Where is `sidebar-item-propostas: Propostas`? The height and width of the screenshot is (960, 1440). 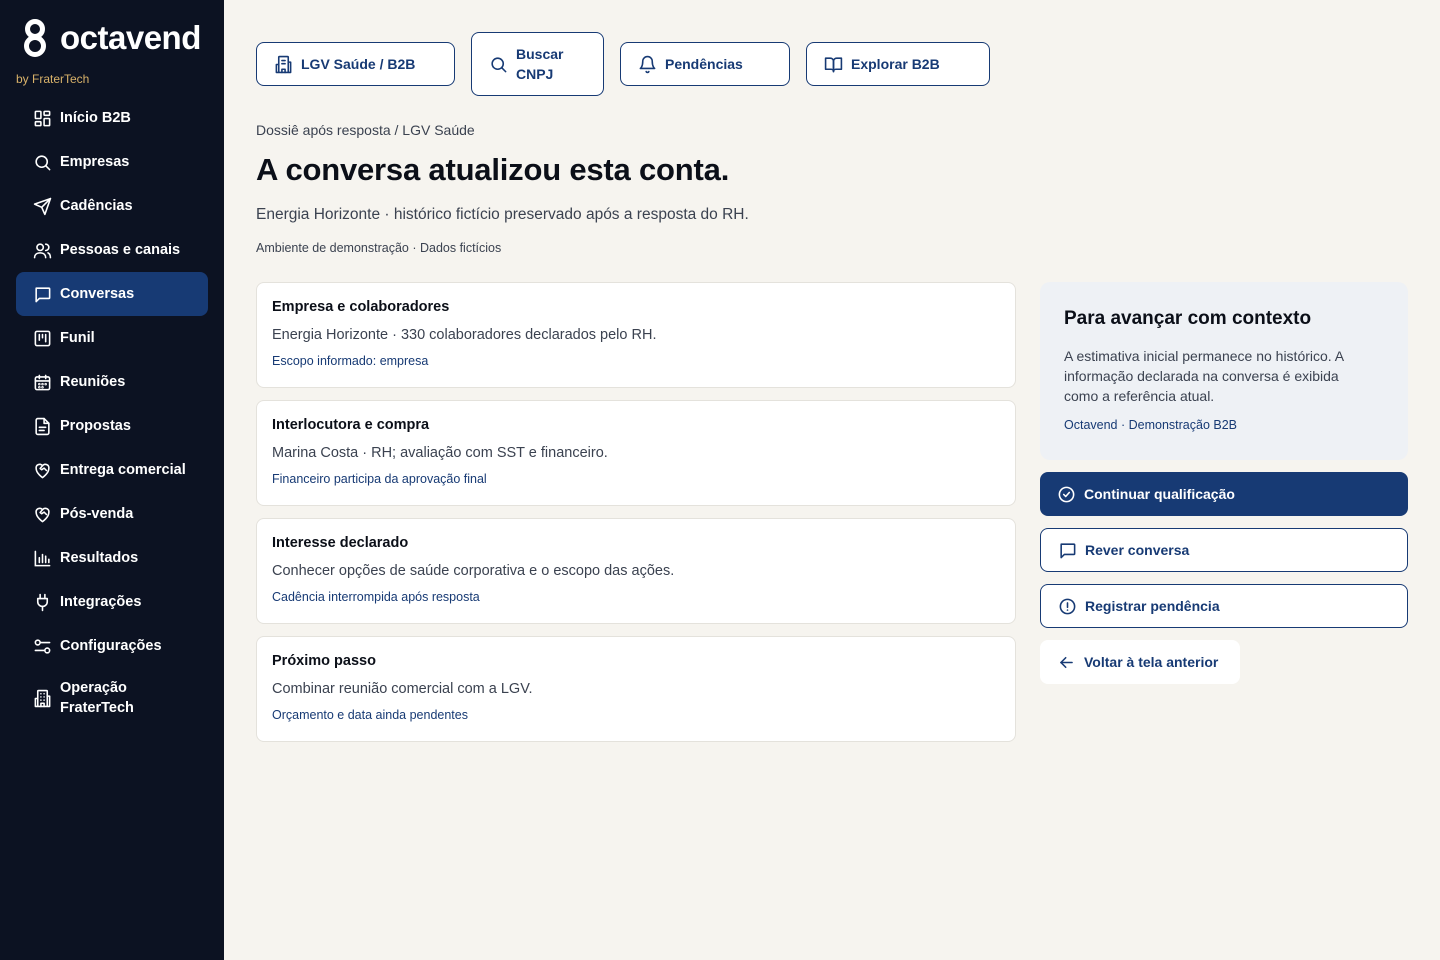 sidebar-item-propostas: Propostas is located at coordinates (112, 426).